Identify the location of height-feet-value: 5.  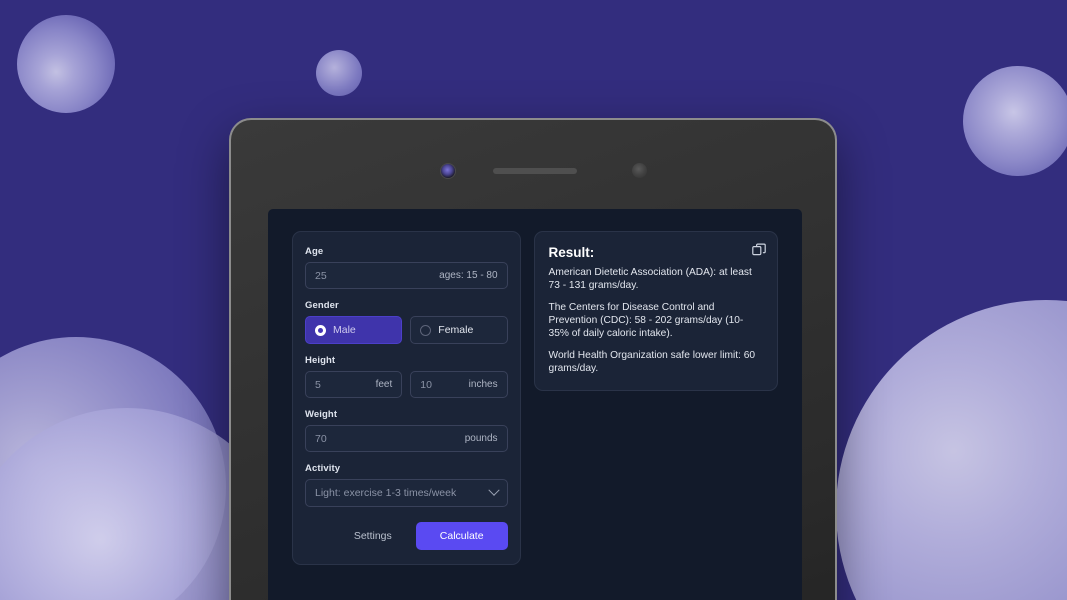
(318, 384).